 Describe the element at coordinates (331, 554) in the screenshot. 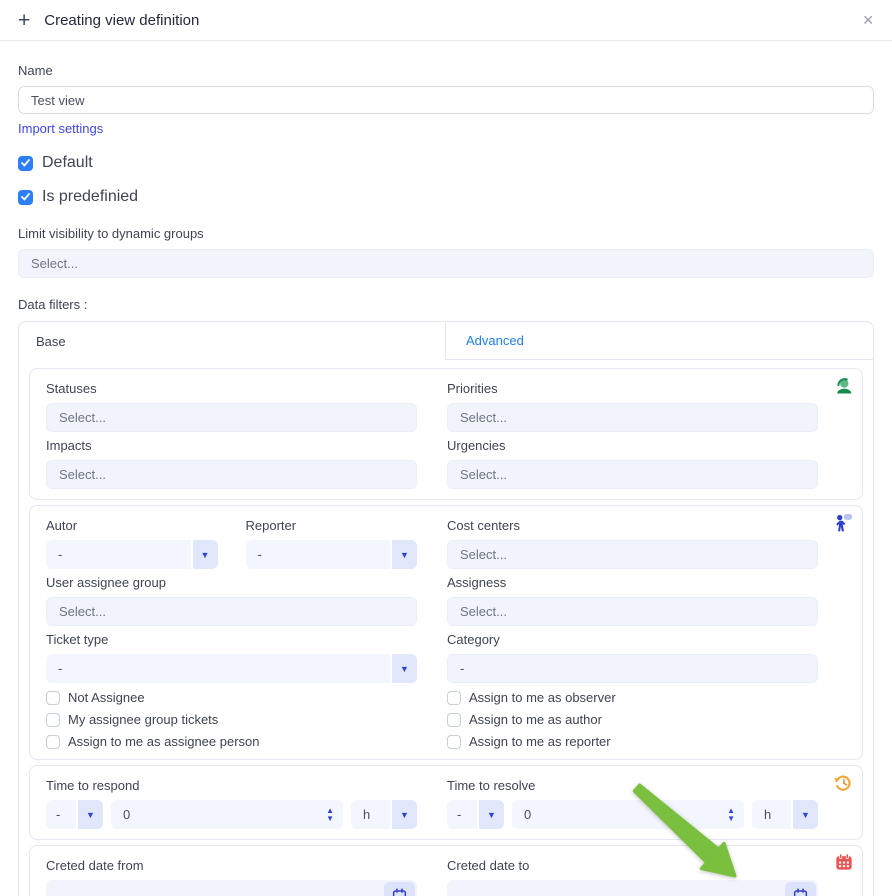

I see `reporter-dropdown: - ▼` at that location.